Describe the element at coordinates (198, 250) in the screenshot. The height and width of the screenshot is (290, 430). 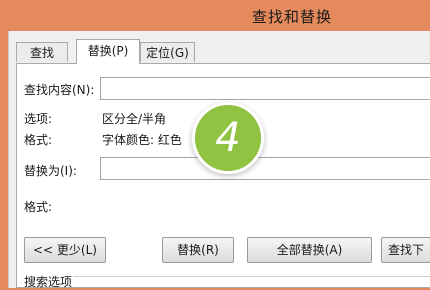
I see `replace-button: 替换(R)` at that location.